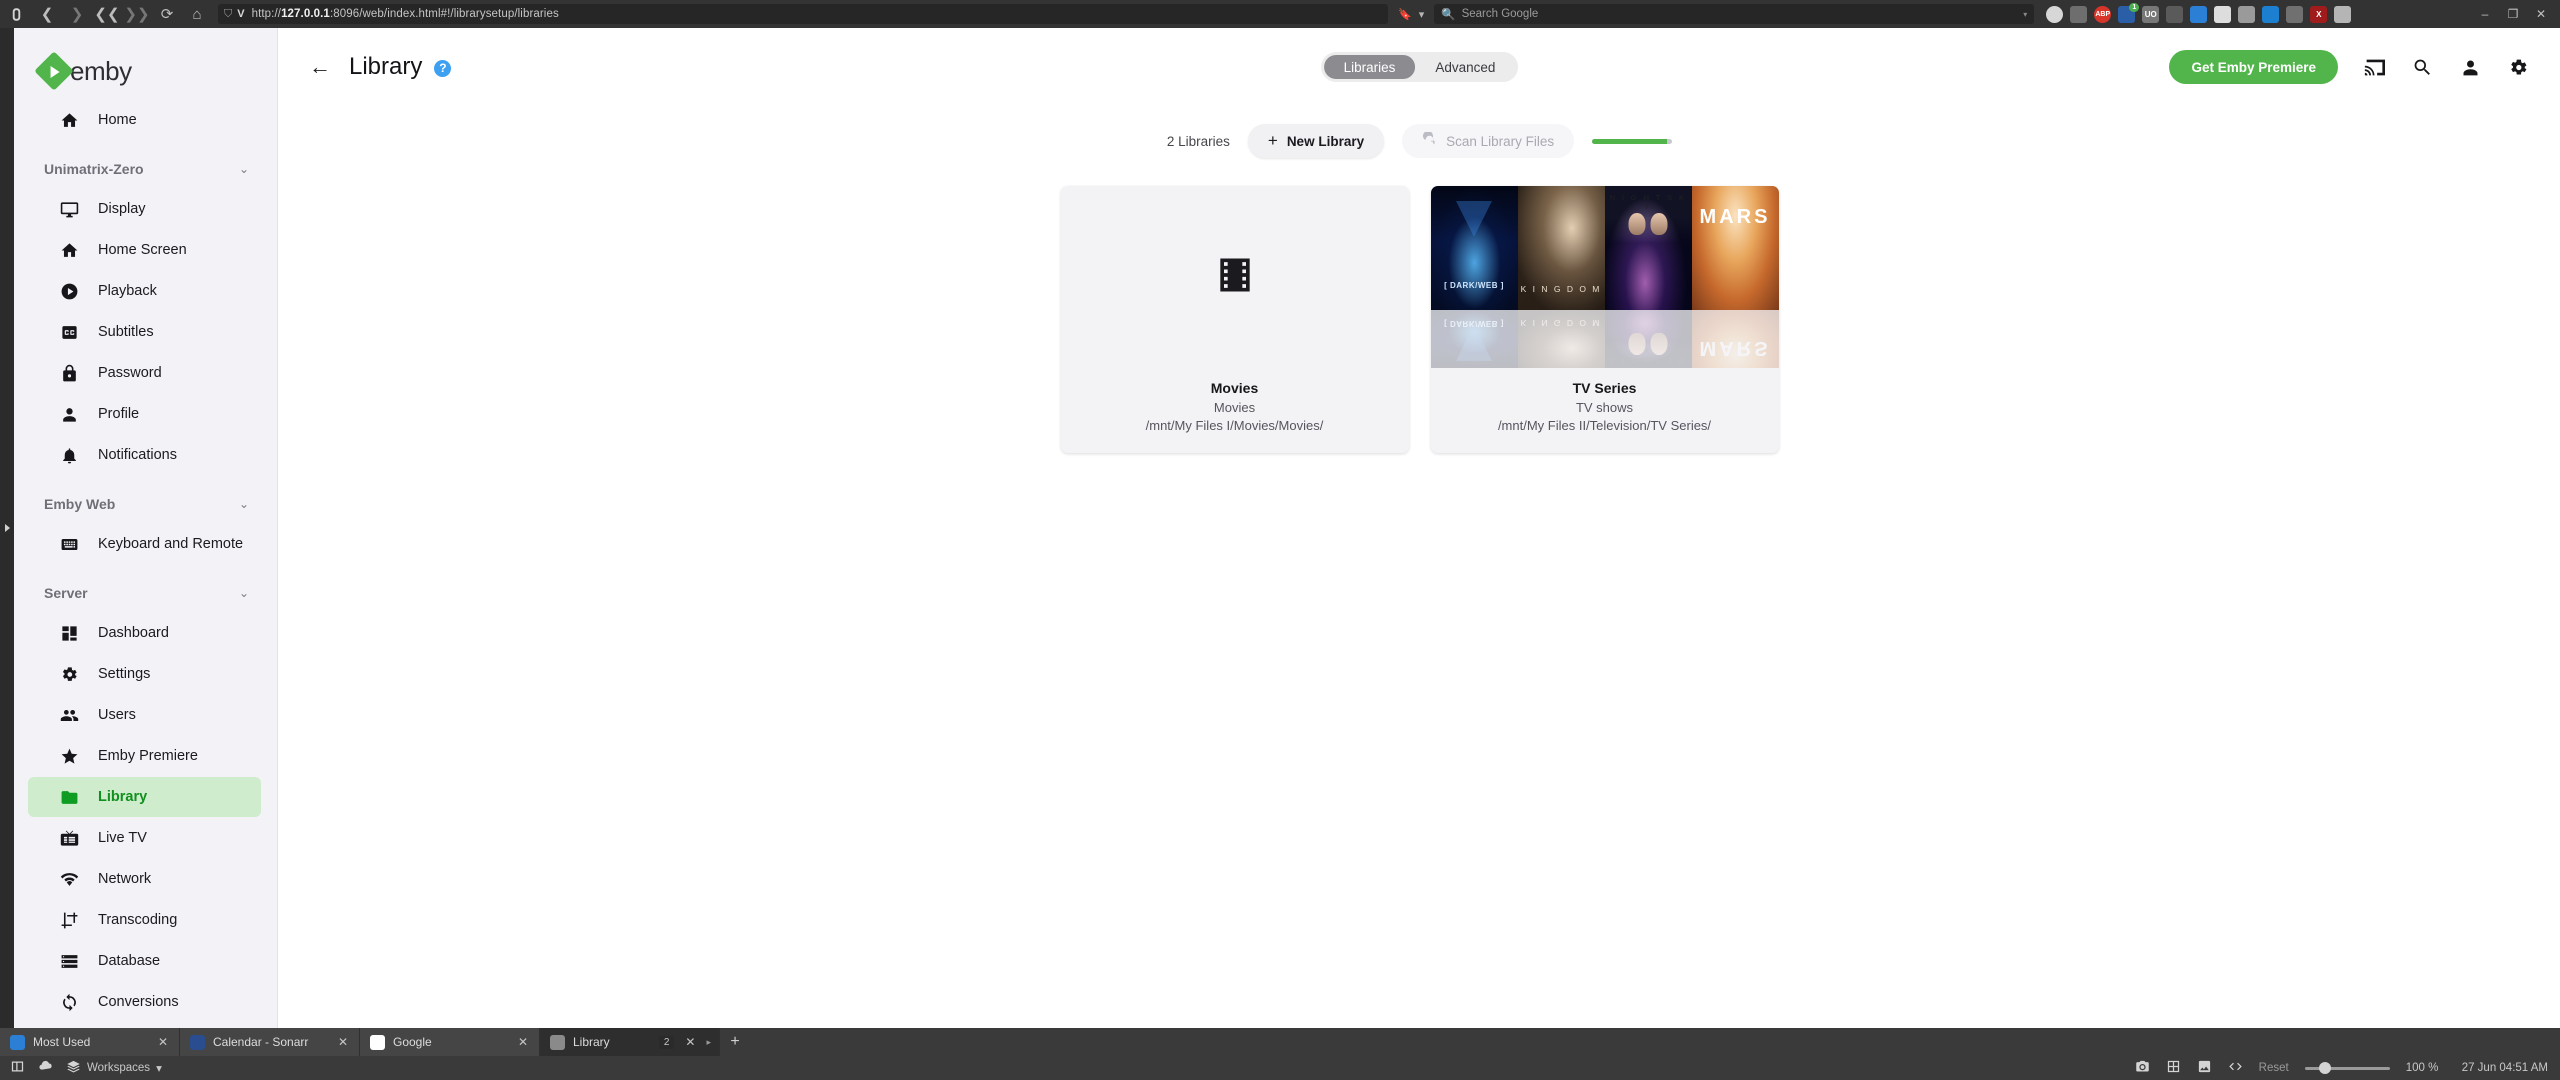 The image size is (2560, 1080). I want to click on search-engine-icon: 🔍, so click(1448, 14).